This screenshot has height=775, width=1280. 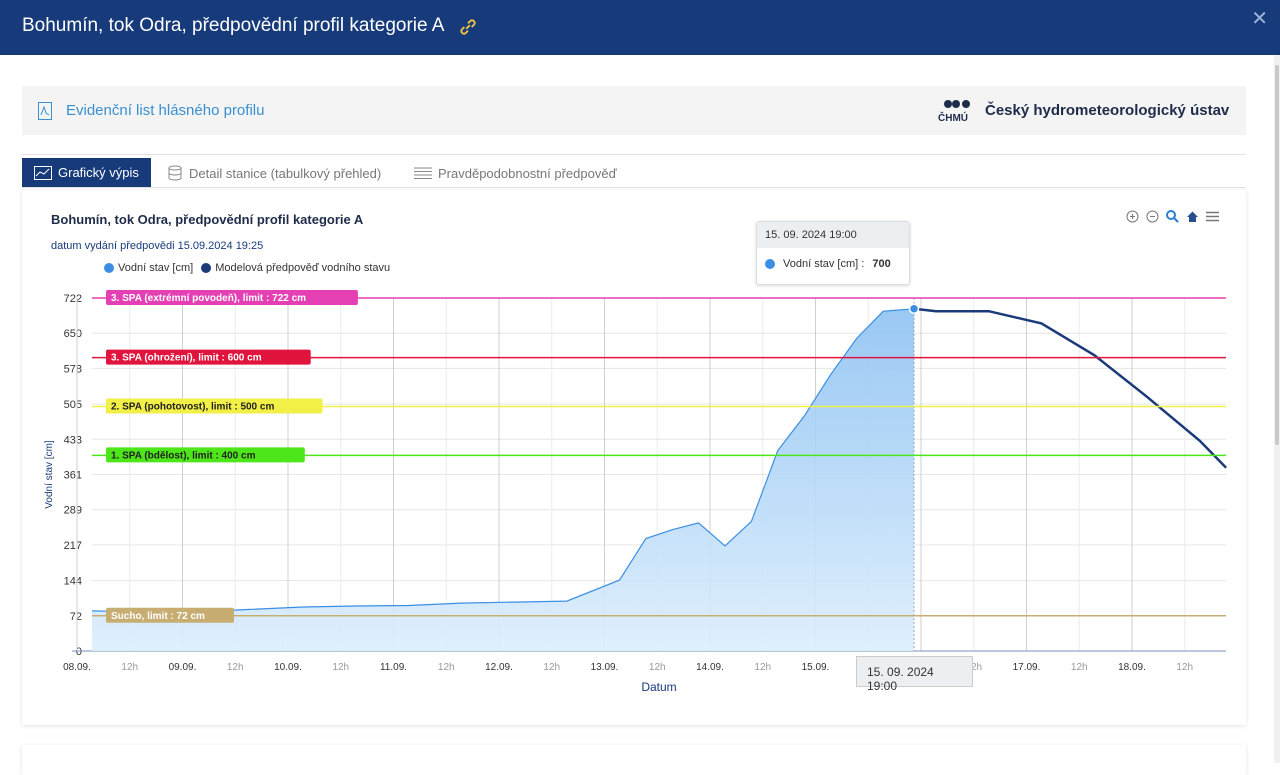 I want to click on scrollbar-thumb, so click(x=1277, y=255).